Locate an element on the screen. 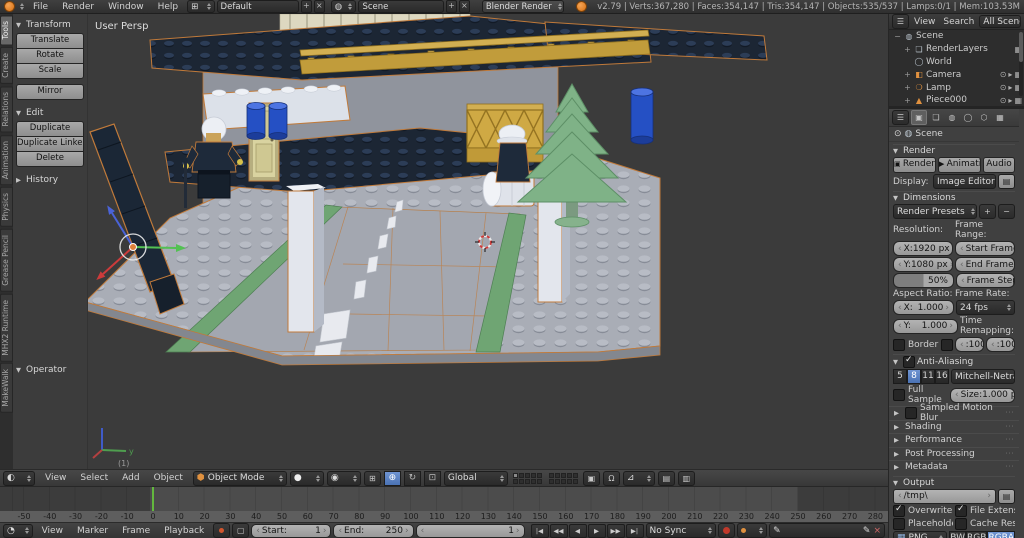 The width and height of the screenshot is (1024, 538). viewport-menu-add: Add is located at coordinates (130, 478).